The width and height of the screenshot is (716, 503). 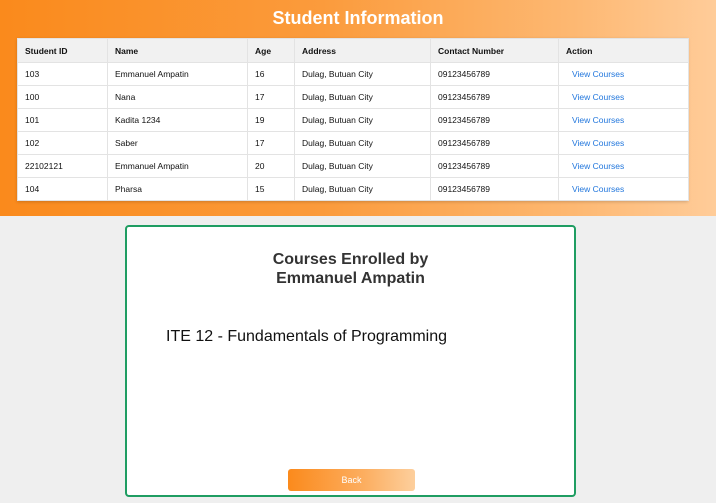 What do you see at coordinates (62, 143) in the screenshot?
I see `cell-student-id: 102` at bounding box center [62, 143].